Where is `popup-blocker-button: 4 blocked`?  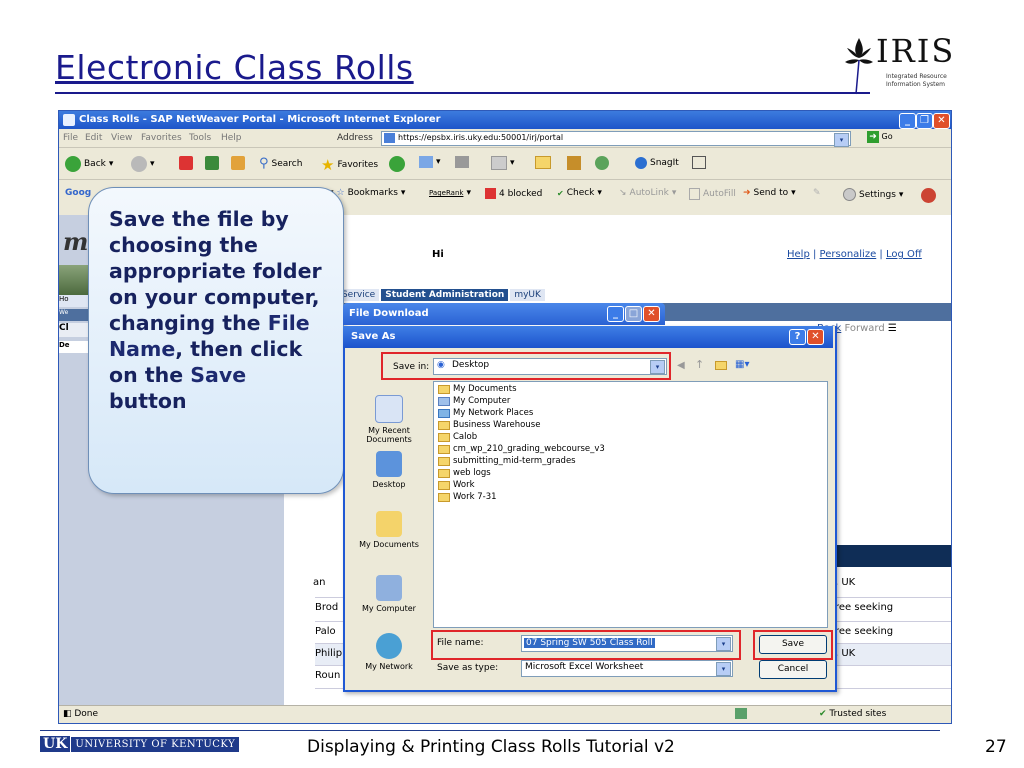 popup-blocker-button: 4 blocked is located at coordinates (513, 193).